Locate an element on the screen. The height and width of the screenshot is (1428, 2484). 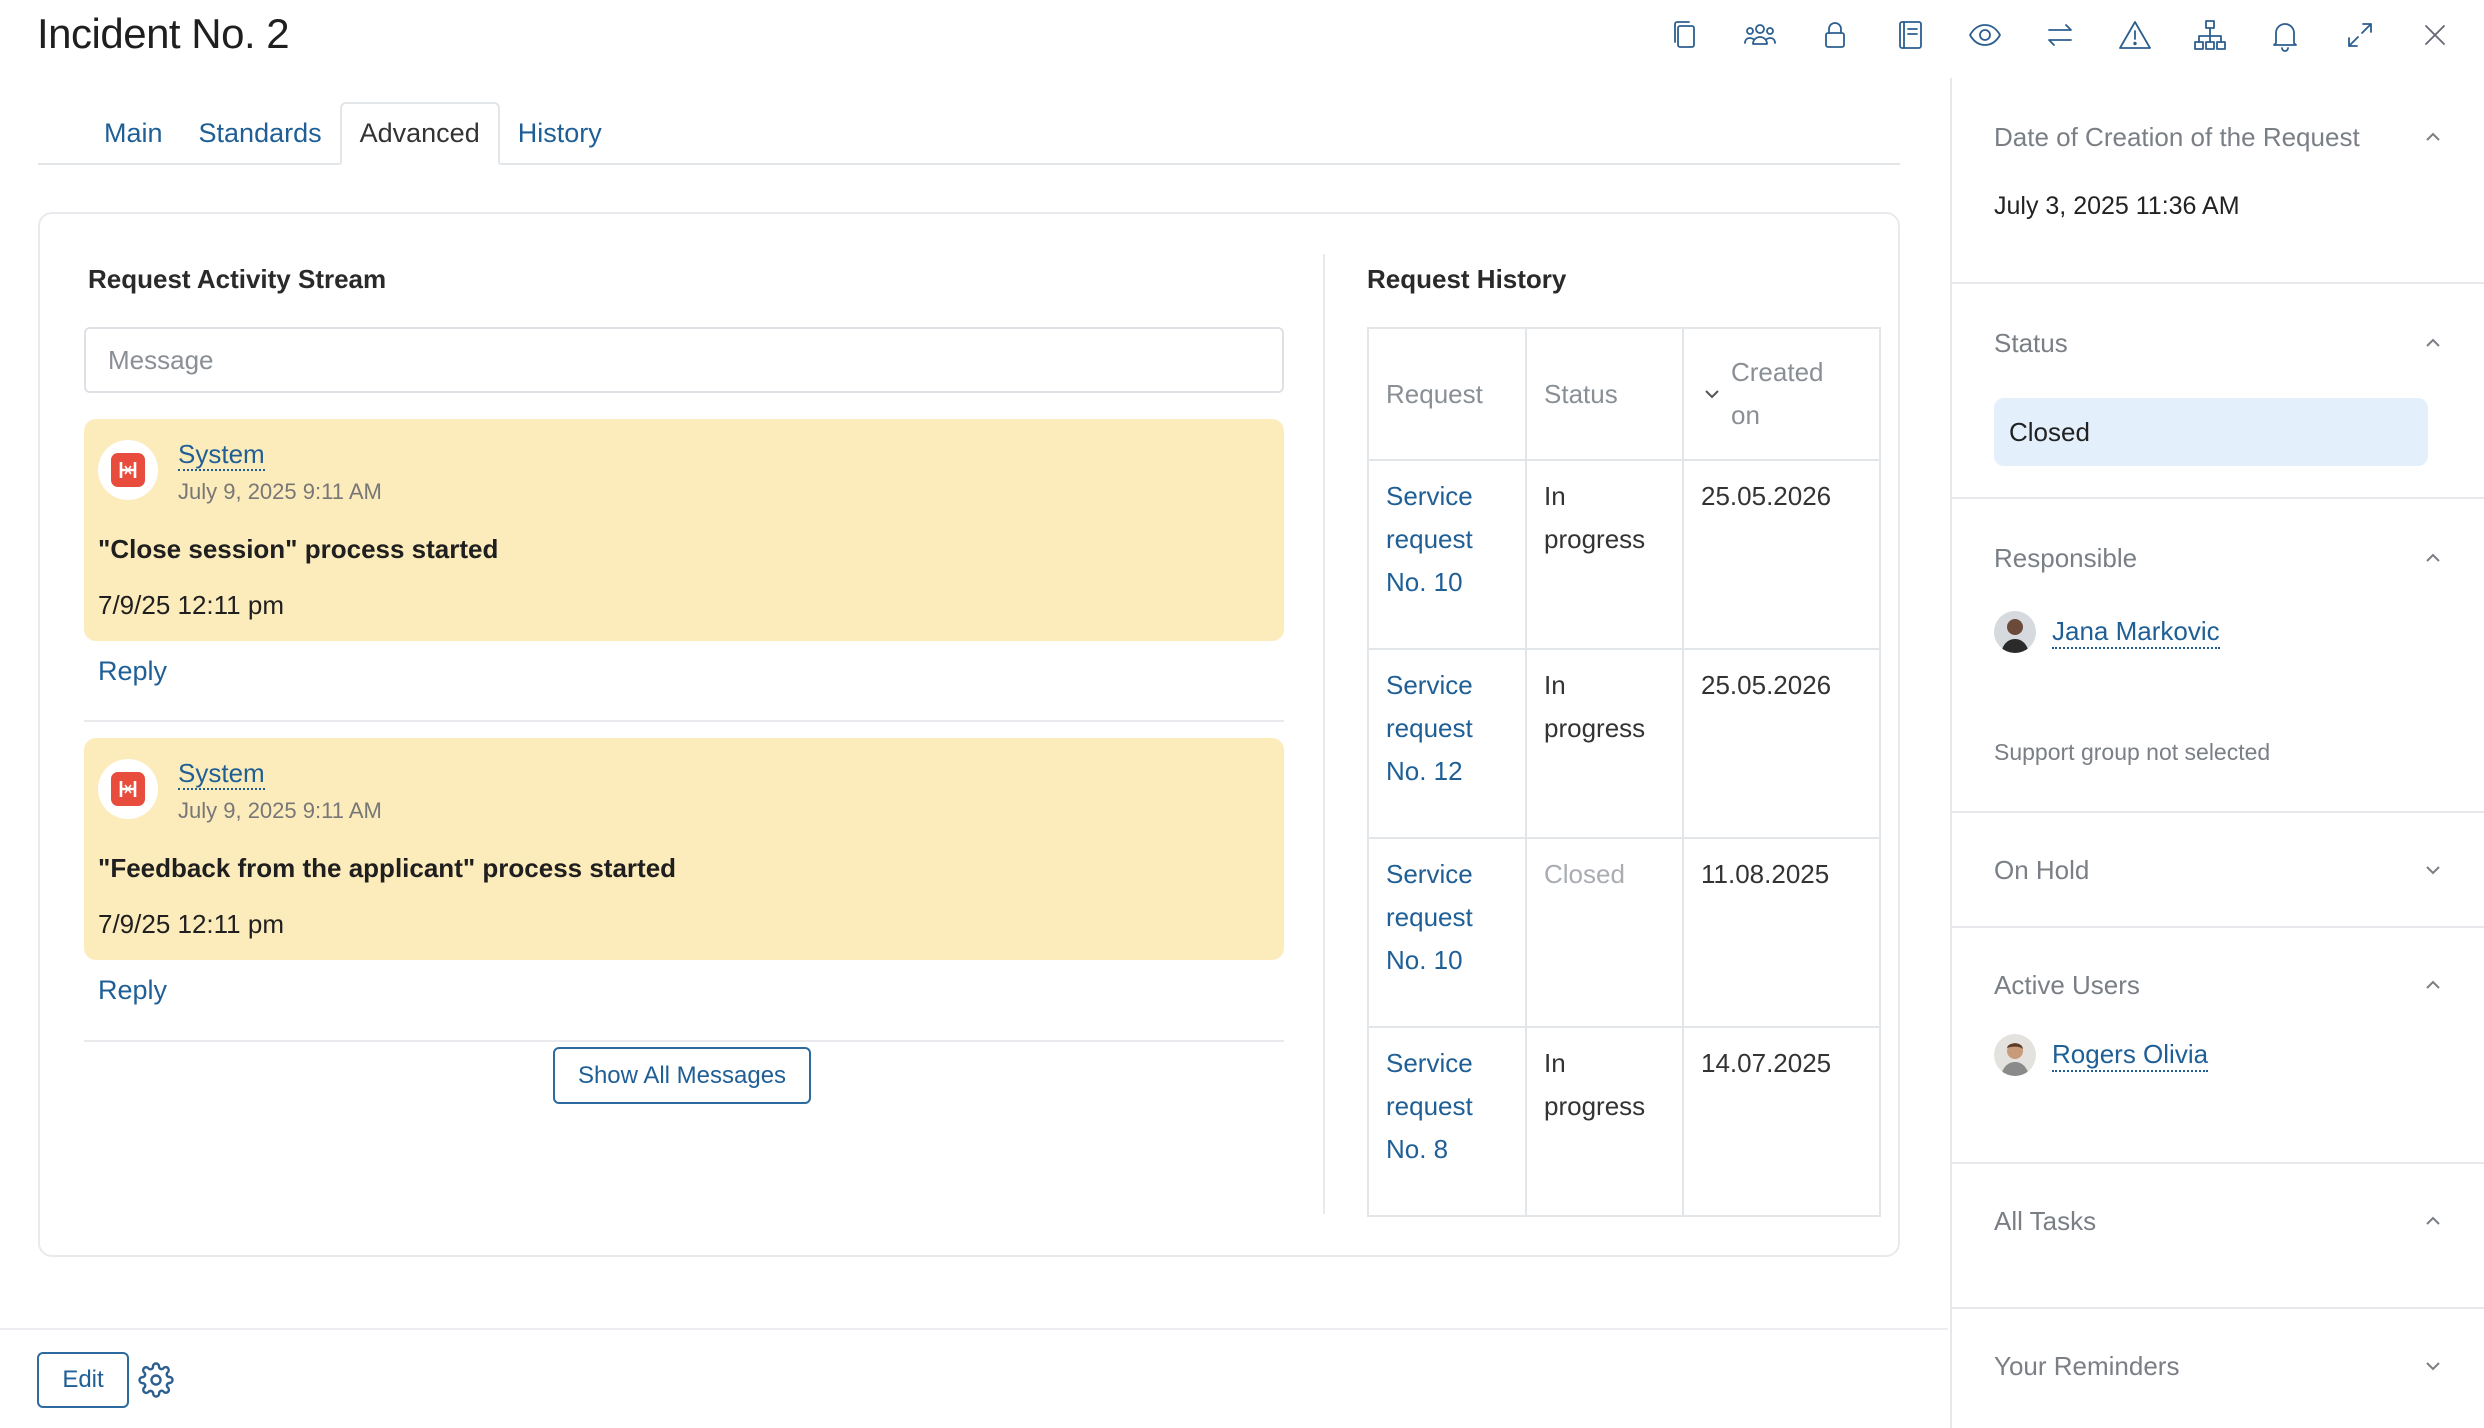
structure-button is located at coordinates (2209, 35).